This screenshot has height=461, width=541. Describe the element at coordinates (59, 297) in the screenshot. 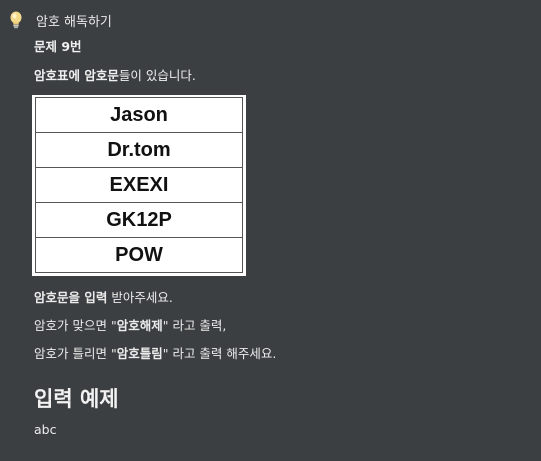

I see `line1-part1: 암호문을` at that location.